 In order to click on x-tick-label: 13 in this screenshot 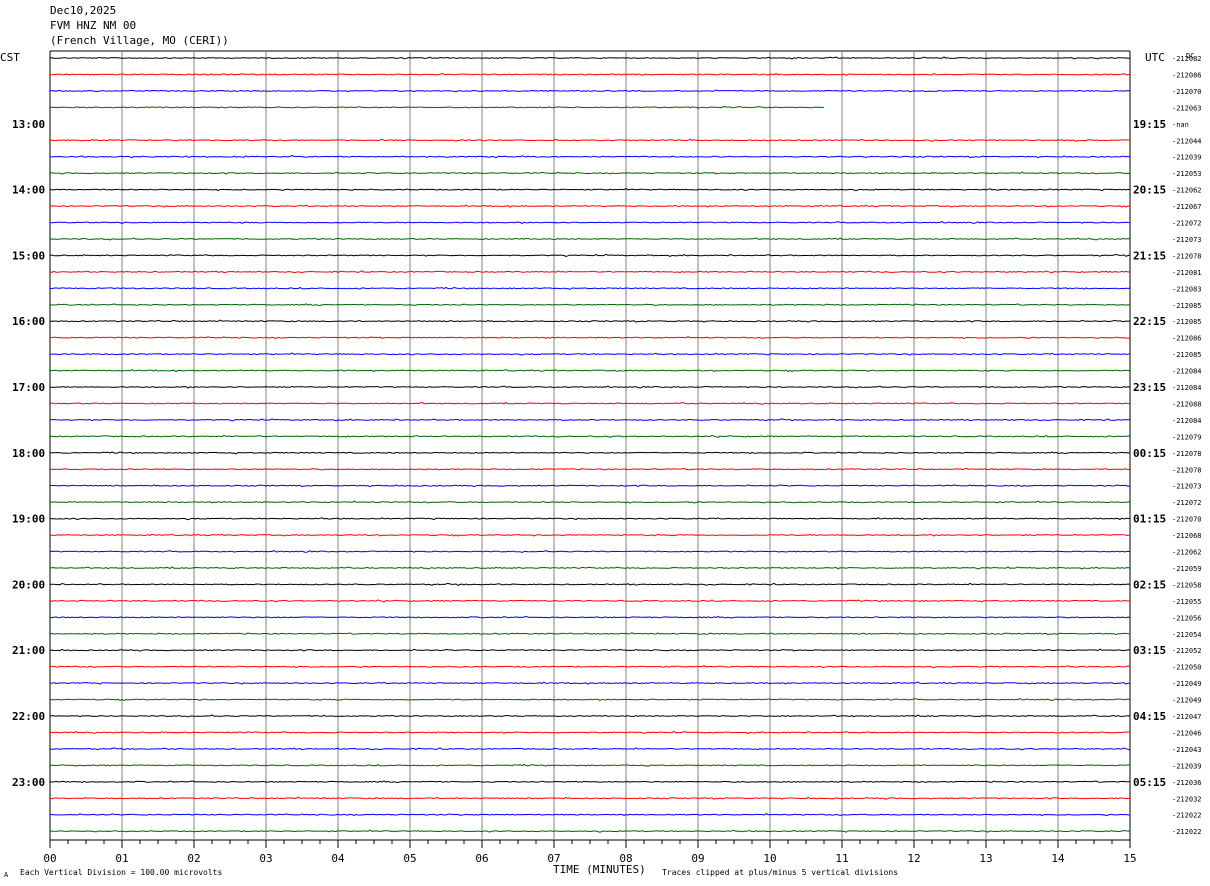, I will do `click(985, 858)`.